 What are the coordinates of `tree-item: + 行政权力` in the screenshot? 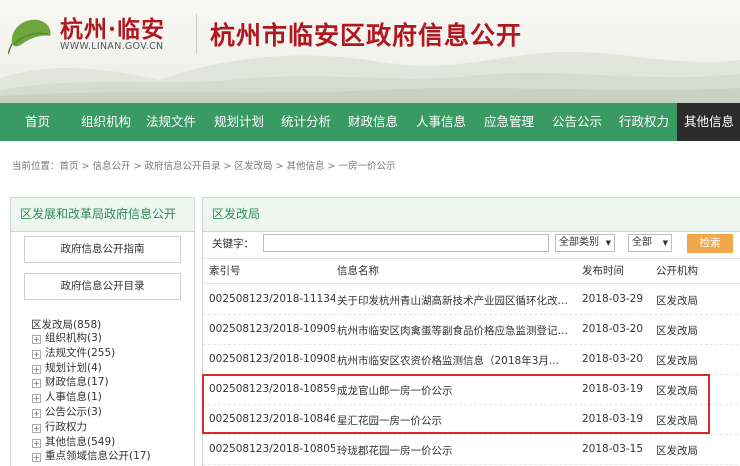 It's located at (91, 427).